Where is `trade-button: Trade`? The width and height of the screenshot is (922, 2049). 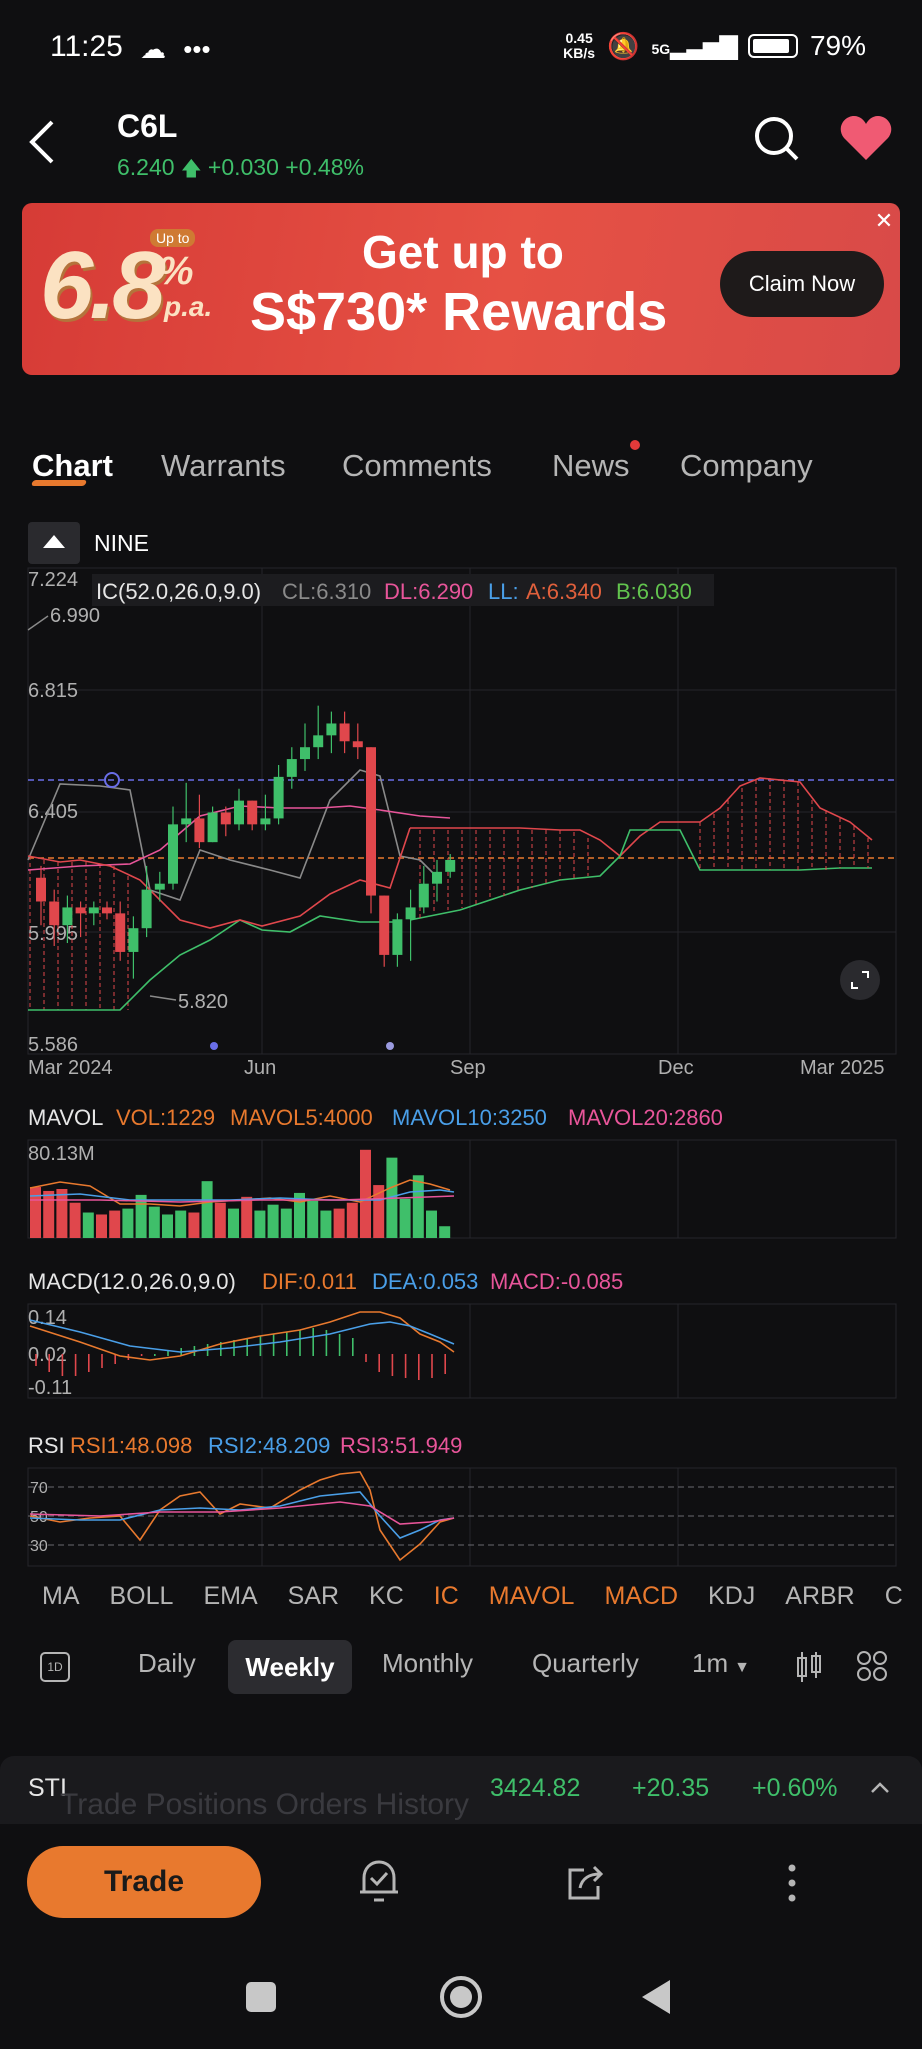 trade-button: Trade is located at coordinates (144, 1882).